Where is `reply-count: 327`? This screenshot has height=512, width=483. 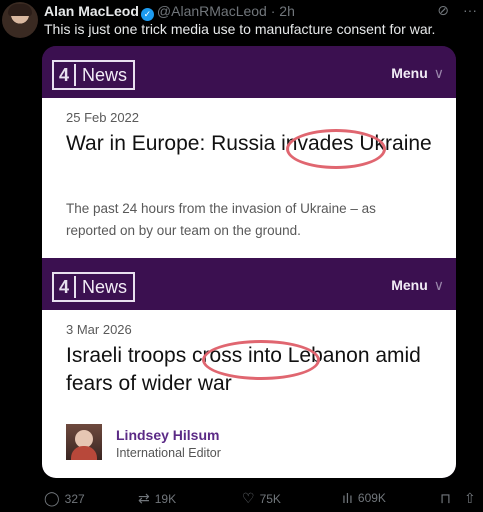 reply-count: 327 is located at coordinates (74, 498).